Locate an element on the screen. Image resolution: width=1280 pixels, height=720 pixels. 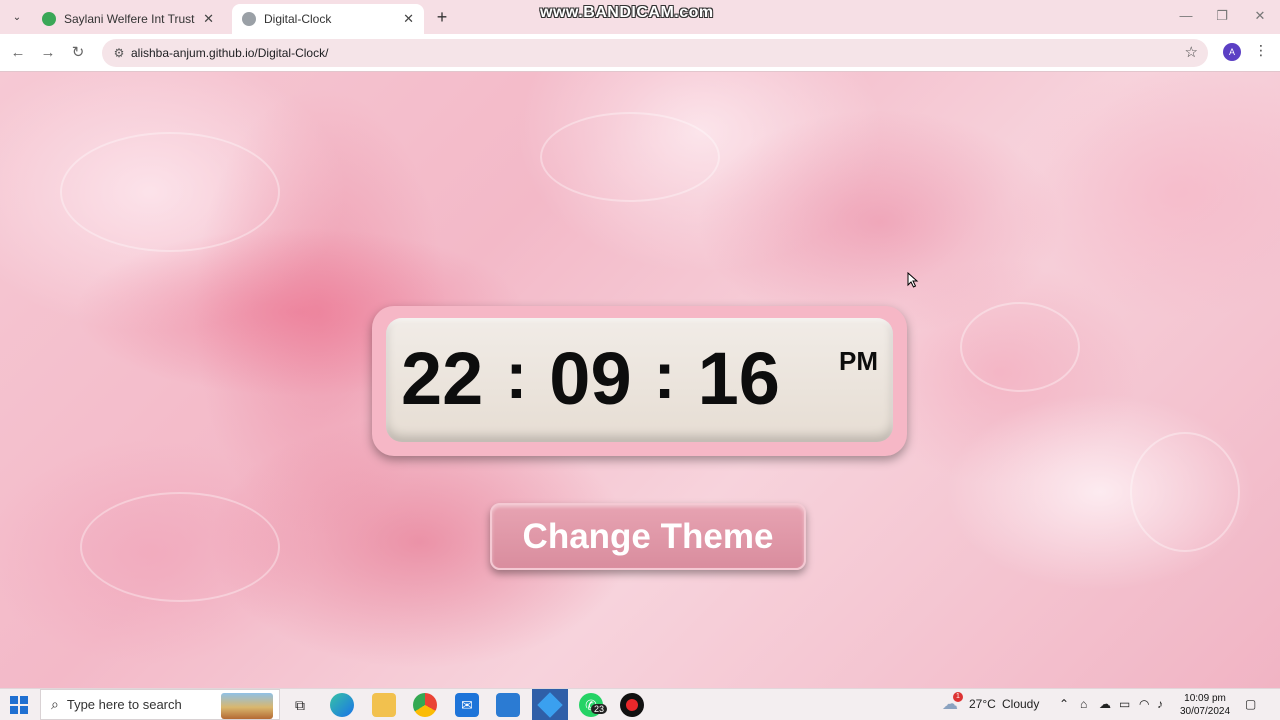
url-text: alishba-anjum.github.io/Digital-Clock/ is located at coordinates (229, 53).